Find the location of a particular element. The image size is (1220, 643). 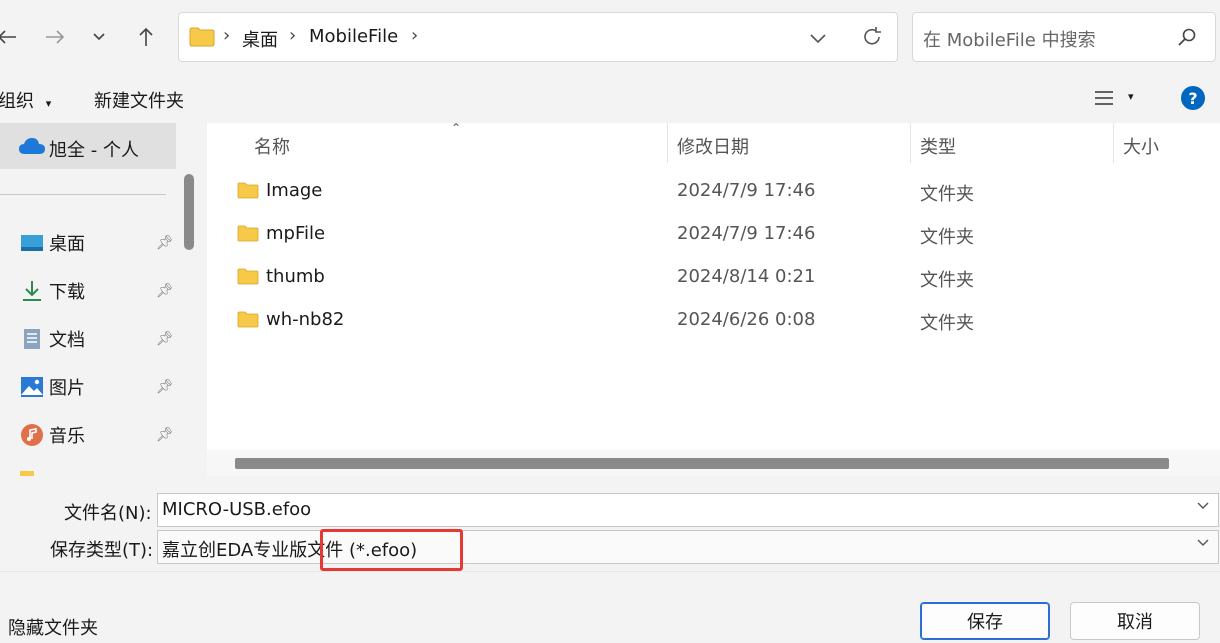

download-icon is located at coordinates (32, 291).